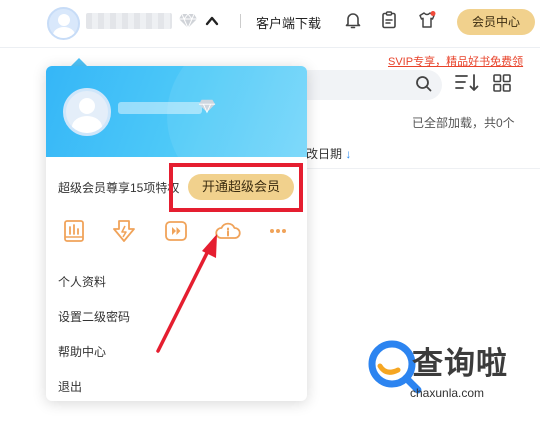 Image resolution: width=540 pixels, height=423 pixels. What do you see at coordinates (455, 61) in the screenshot?
I see `svip-promo-link: SVIP专享，精品好书免费领` at bounding box center [455, 61].